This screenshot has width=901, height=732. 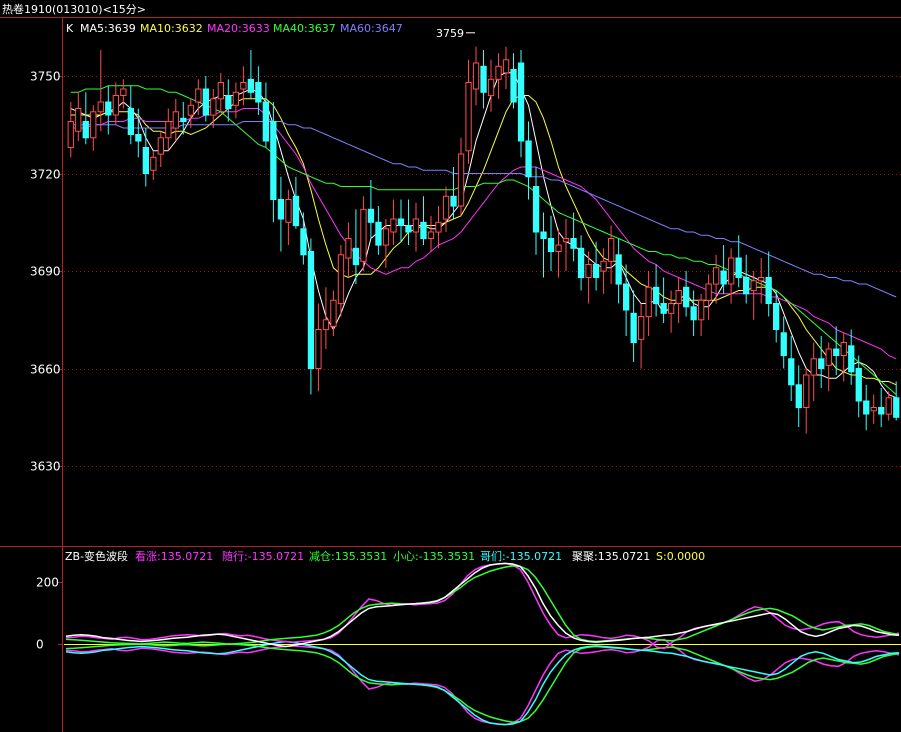 I want to click on legend-jujui: 聚聚:135.0721, so click(x=611, y=556).